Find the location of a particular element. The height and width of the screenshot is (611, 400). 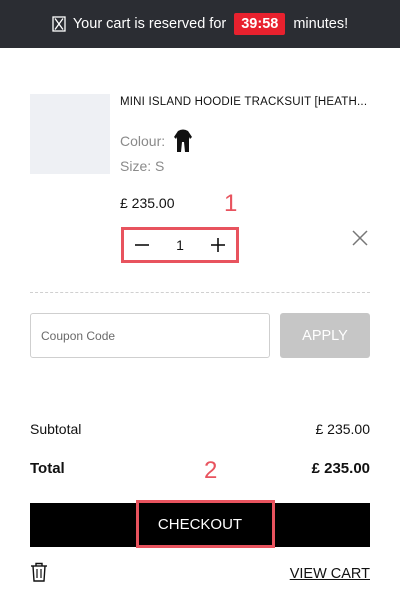

hoodie-swatch-icon is located at coordinates (183, 140).